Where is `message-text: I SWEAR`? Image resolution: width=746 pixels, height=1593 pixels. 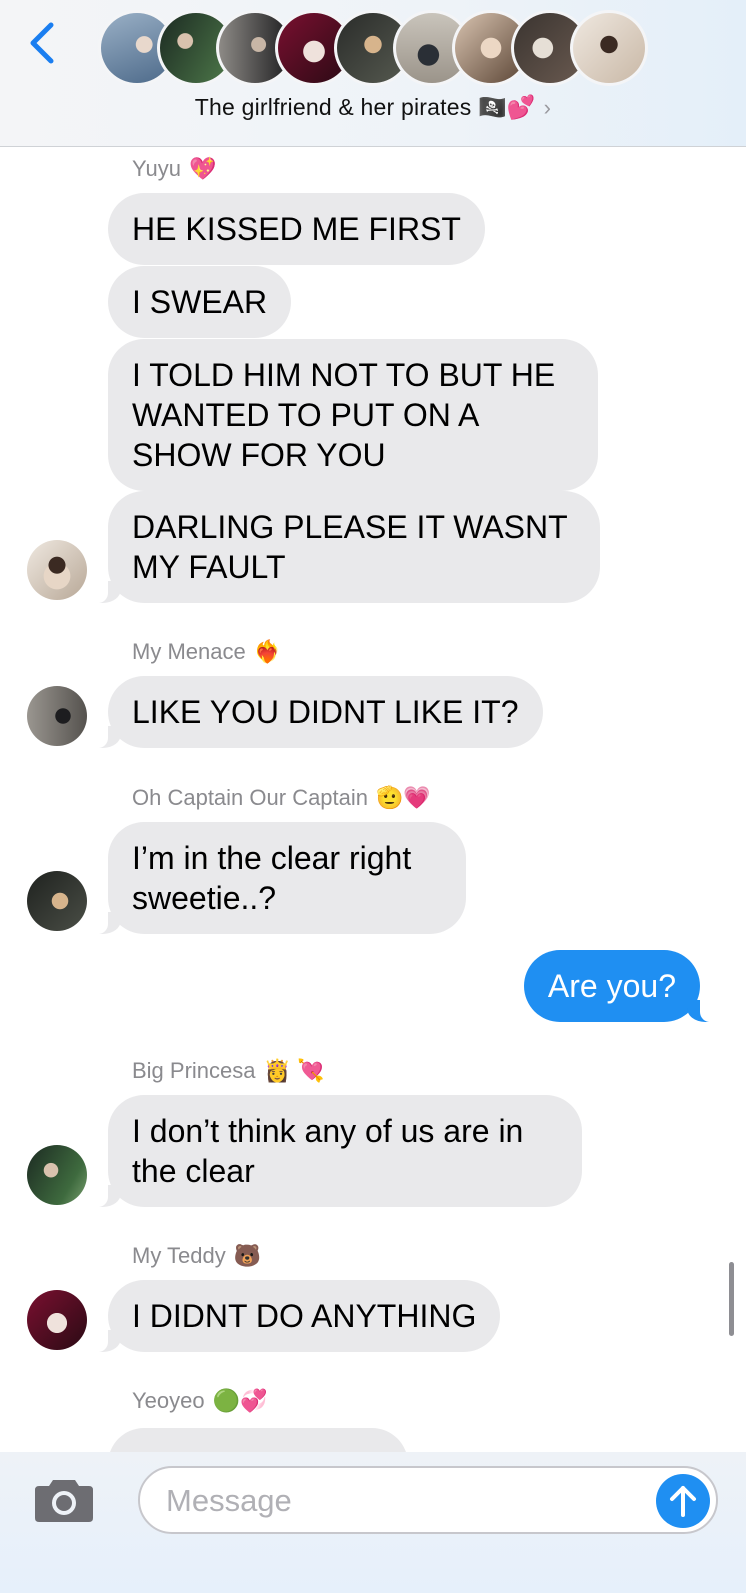 message-text: I SWEAR is located at coordinates (200, 302).